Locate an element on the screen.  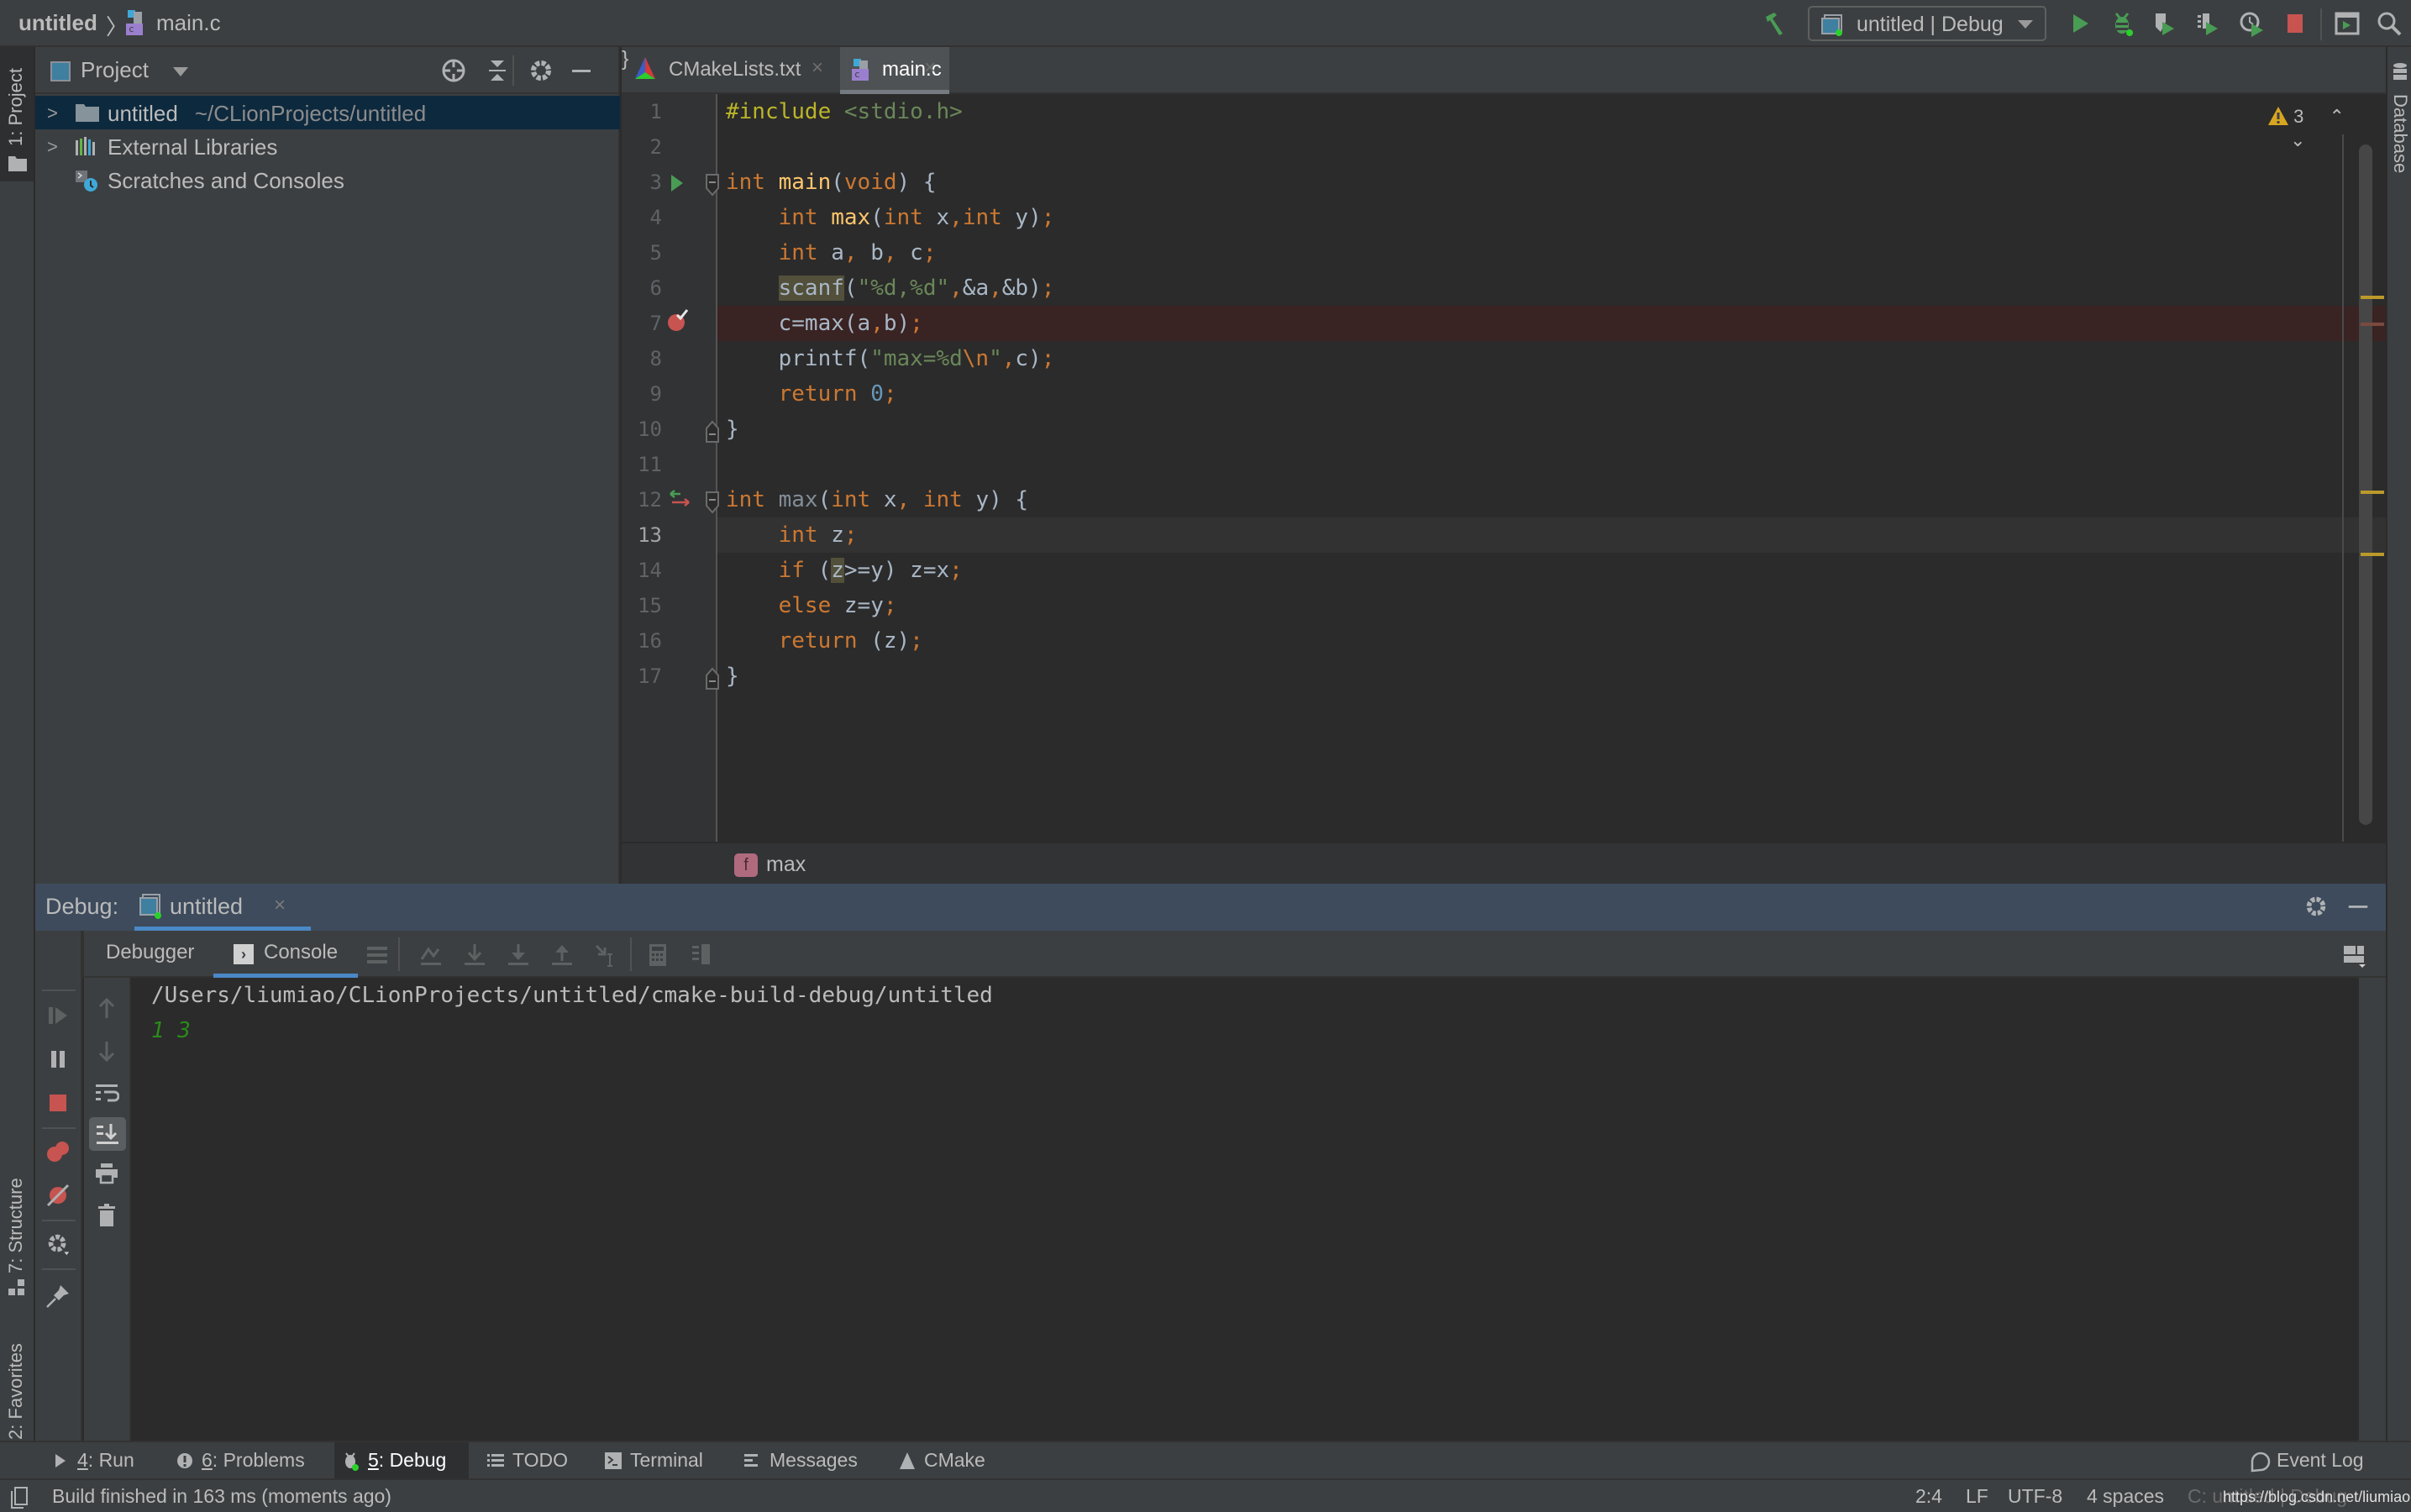
up-arrow-icon is located at coordinates (106, 1008).